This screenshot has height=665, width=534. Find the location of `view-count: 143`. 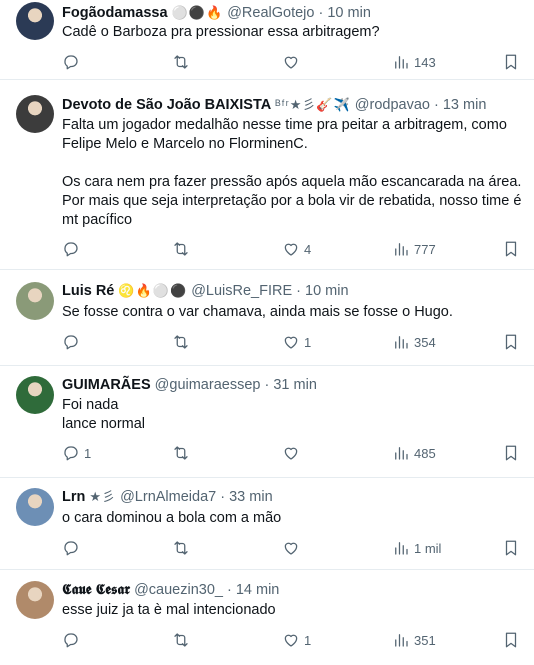

view-count: 143 is located at coordinates (425, 62).